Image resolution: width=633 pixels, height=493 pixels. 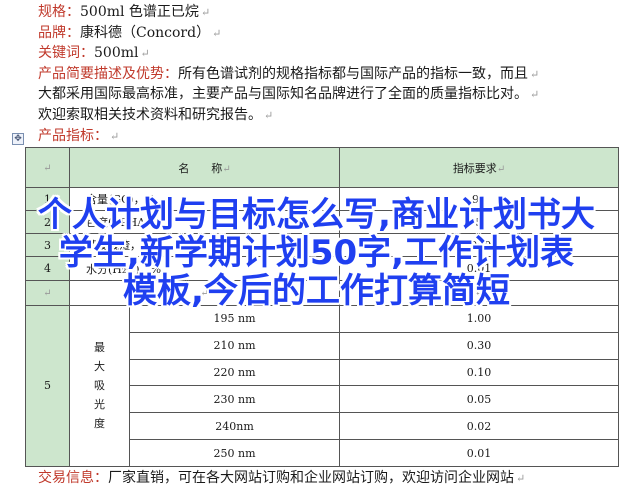 I want to click on row-no-cell: 4, so click(x=47, y=268).